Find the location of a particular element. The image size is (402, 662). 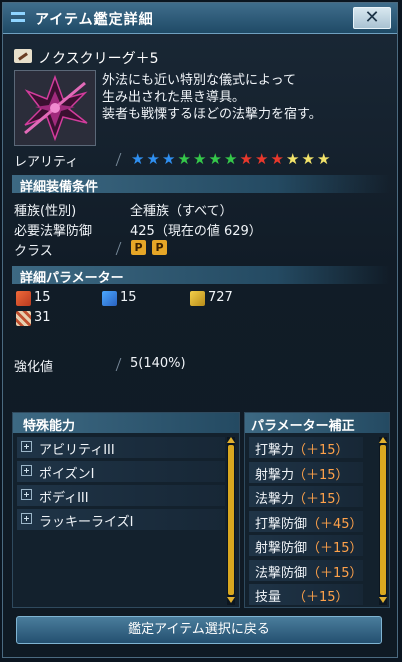

bonus-row: 打撃力 （＋15） is located at coordinates (306, 447).